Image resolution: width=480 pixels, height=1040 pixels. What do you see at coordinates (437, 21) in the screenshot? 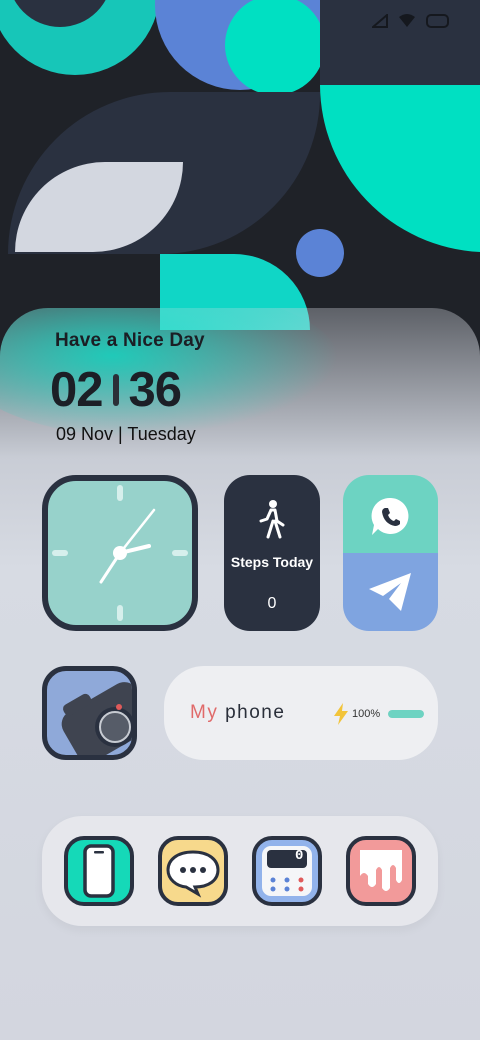
I see `battery-icon` at bounding box center [437, 21].